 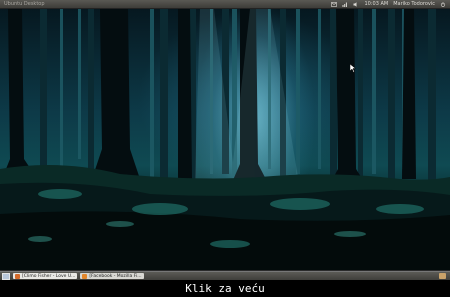 What do you see at coordinates (345, 4) in the screenshot?
I see `network-icon` at bounding box center [345, 4].